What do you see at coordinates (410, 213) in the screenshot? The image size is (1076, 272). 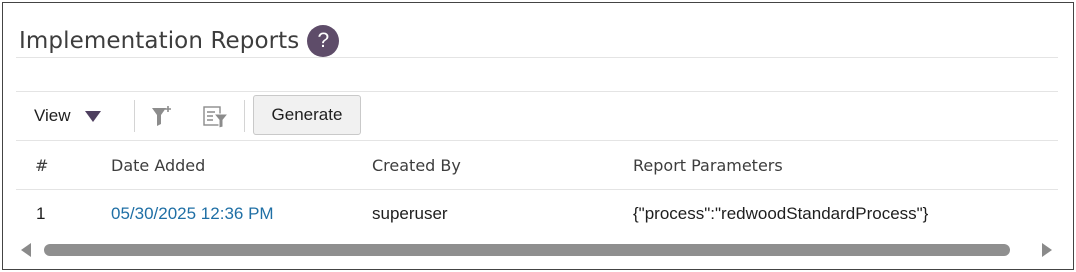 I see `created-by-cell: superuser` at bounding box center [410, 213].